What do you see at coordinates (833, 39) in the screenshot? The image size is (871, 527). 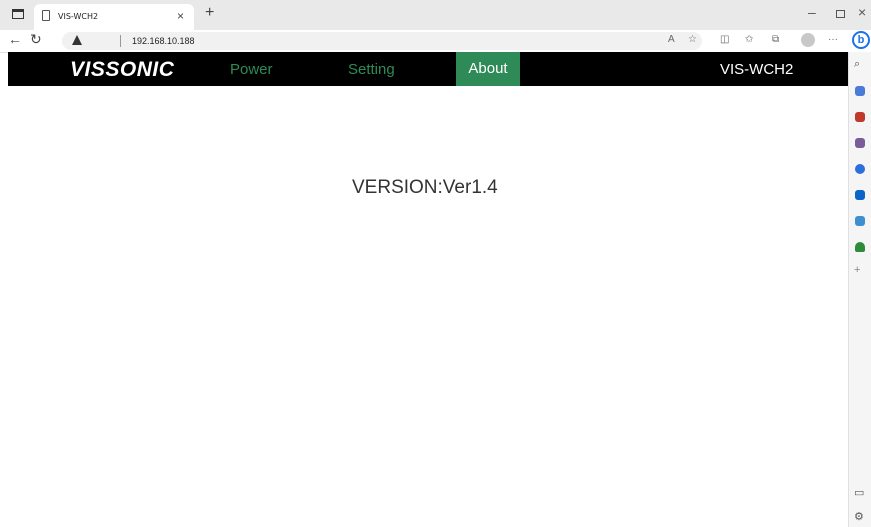 I see `more-icon: ···` at bounding box center [833, 39].